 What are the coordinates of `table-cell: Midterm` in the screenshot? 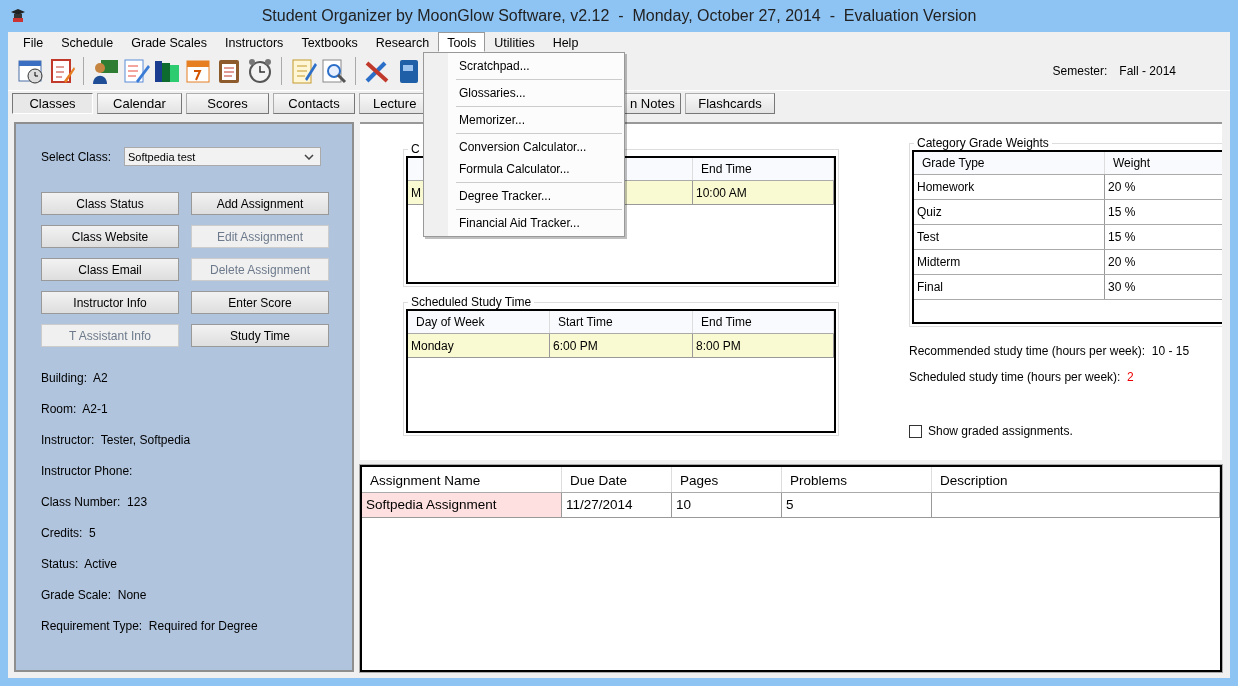 It's located at (1009, 262).